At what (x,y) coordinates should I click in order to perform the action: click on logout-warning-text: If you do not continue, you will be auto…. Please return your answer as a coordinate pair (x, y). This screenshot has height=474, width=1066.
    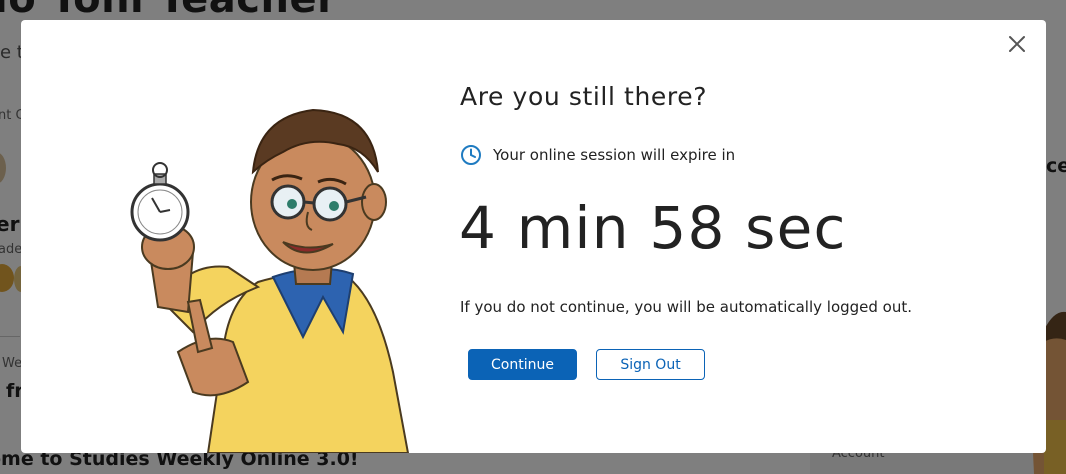
    Looking at the image, I should click on (686, 307).